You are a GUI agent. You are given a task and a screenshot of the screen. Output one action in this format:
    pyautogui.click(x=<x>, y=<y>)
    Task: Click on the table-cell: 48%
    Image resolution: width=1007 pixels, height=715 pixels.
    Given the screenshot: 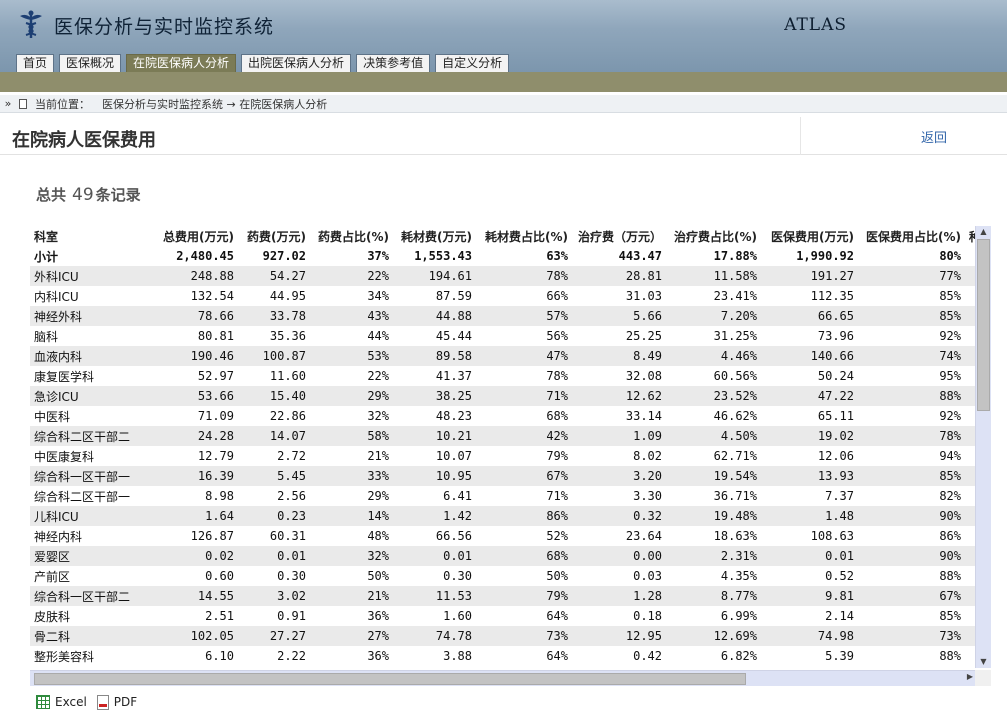 What is the action you would take?
    pyautogui.click(x=378, y=536)
    